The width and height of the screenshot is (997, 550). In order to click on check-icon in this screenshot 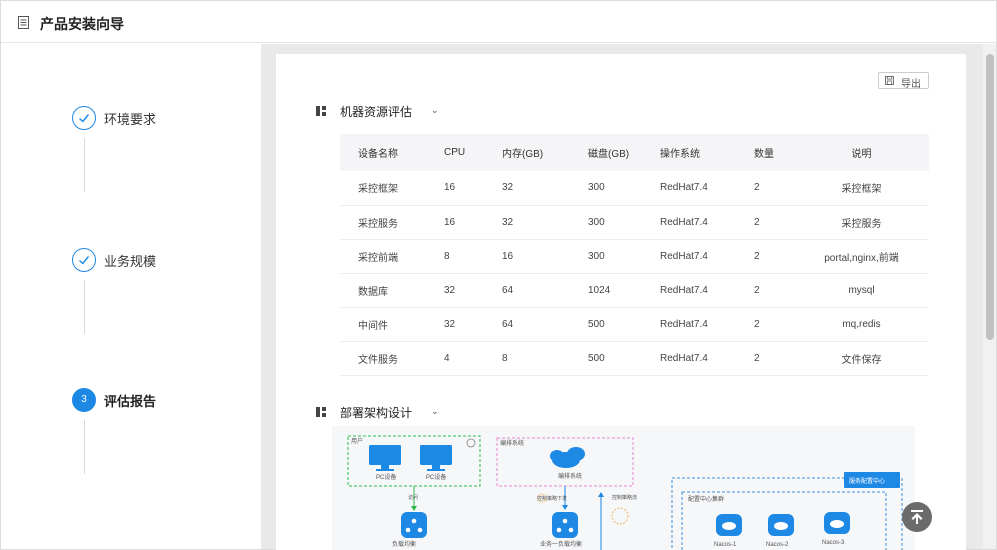, I will do `click(84, 118)`.